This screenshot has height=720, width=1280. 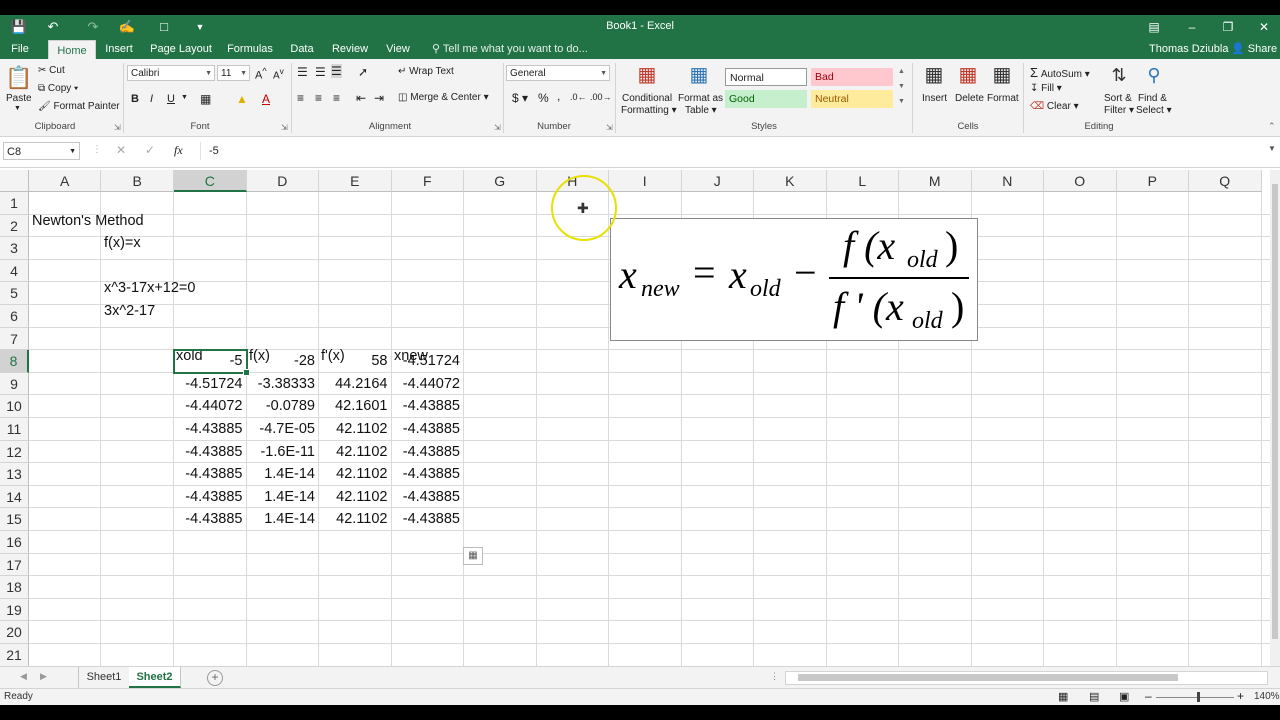 What do you see at coordinates (774, 676) in the screenshot?
I see `tab-split-handle-icon: ⋮` at bounding box center [774, 676].